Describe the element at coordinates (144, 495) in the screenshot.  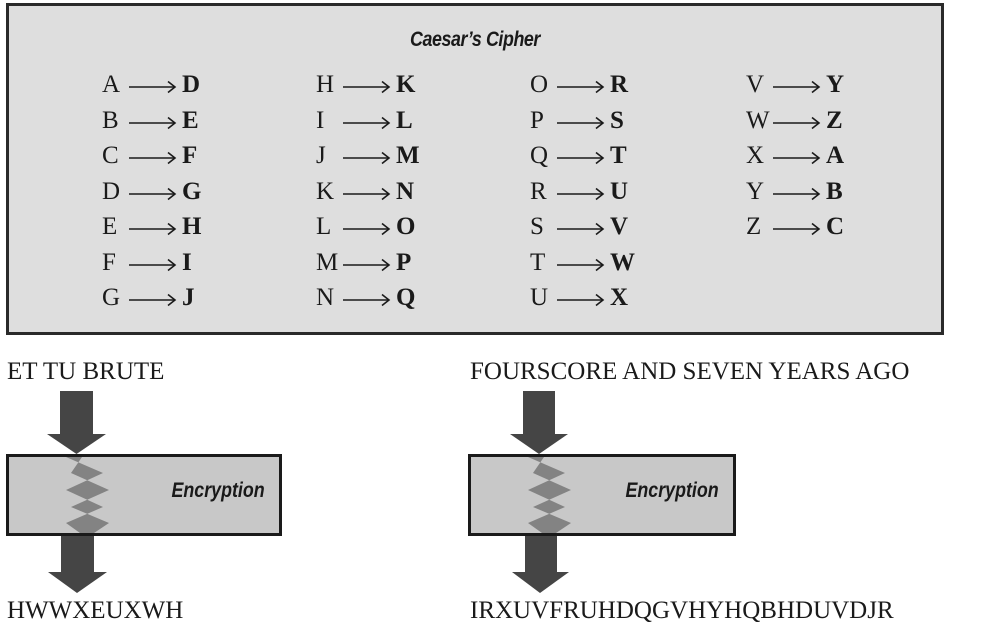
I see `encryption-box-1: Encryption` at that location.